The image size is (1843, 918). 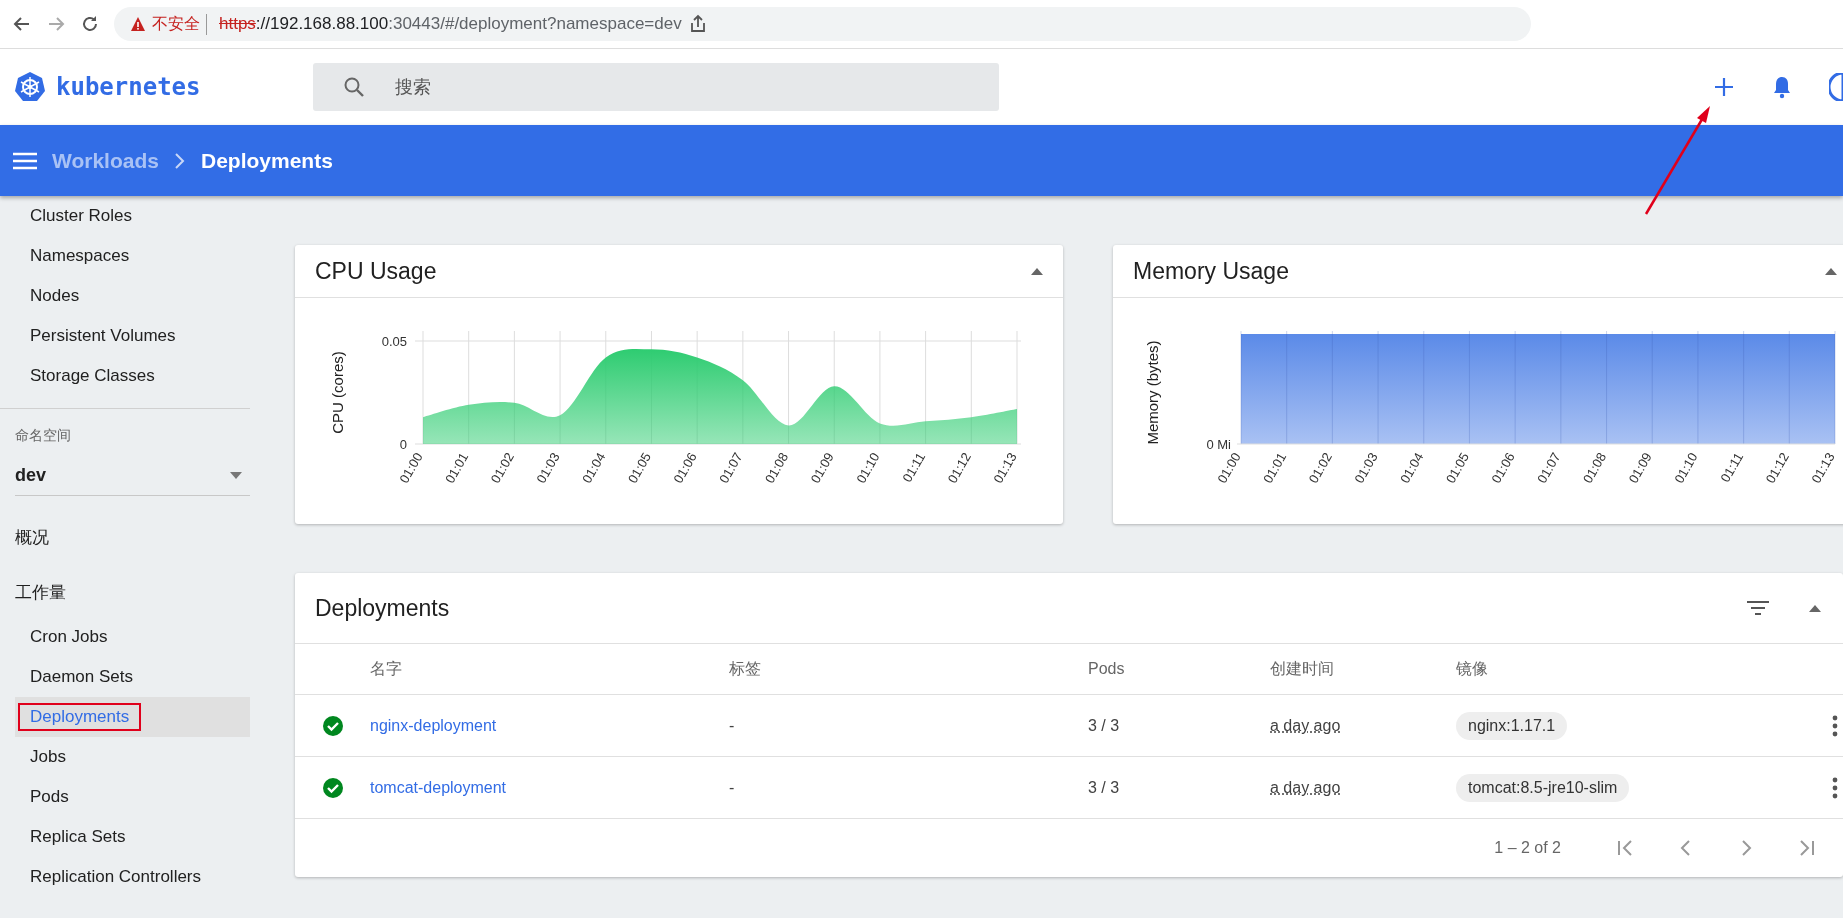 I want to click on image-chip: tomcat:8.5-jre10-slim, so click(x=1543, y=787).